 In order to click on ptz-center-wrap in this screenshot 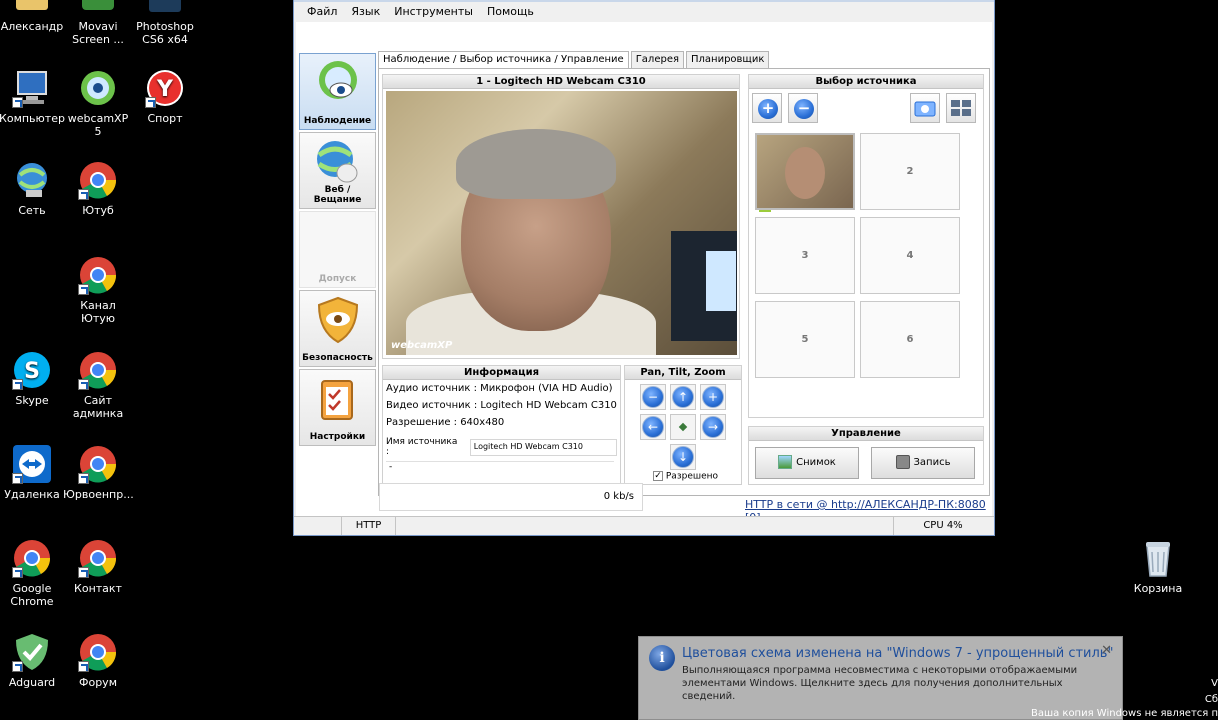, I will do `click(683, 427)`.